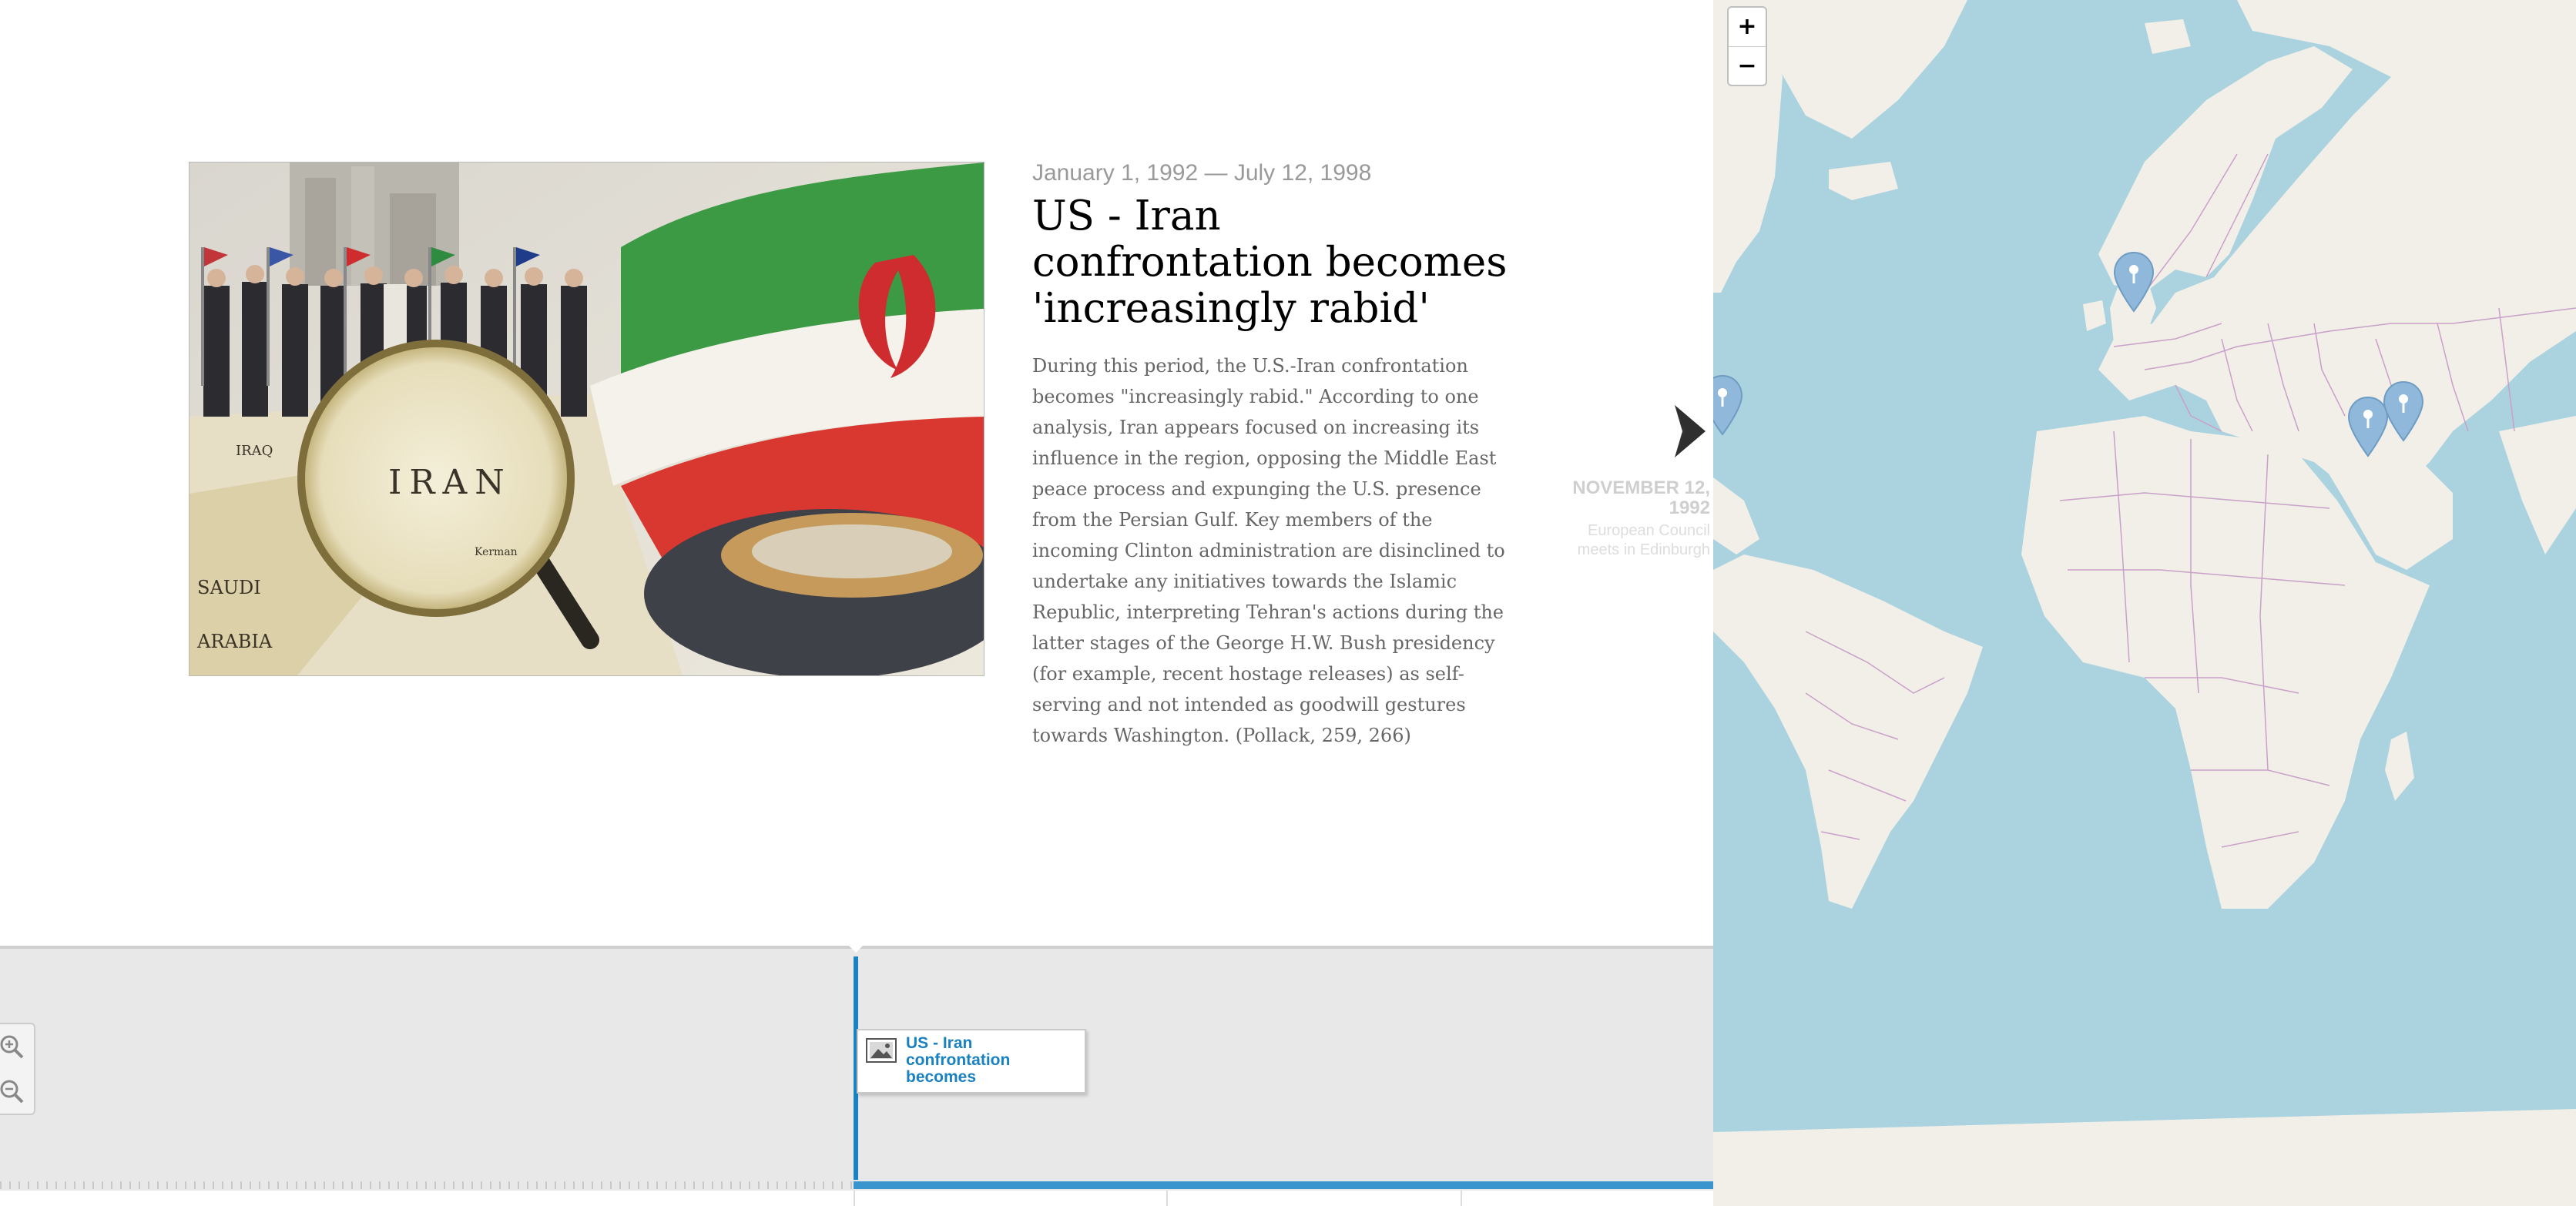  I want to click on timeline-era-bar, so click(1283, 1185).